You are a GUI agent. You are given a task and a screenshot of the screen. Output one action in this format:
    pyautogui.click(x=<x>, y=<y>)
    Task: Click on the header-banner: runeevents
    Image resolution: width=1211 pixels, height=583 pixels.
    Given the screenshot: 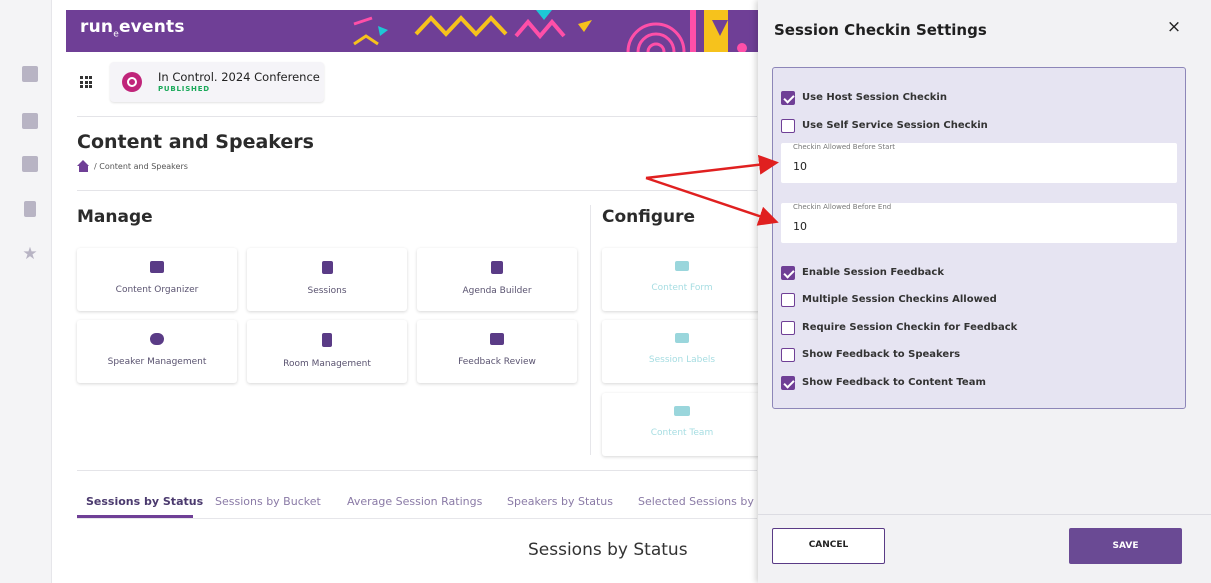 What is the action you would take?
    pyautogui.click(x=412, y=31)
    